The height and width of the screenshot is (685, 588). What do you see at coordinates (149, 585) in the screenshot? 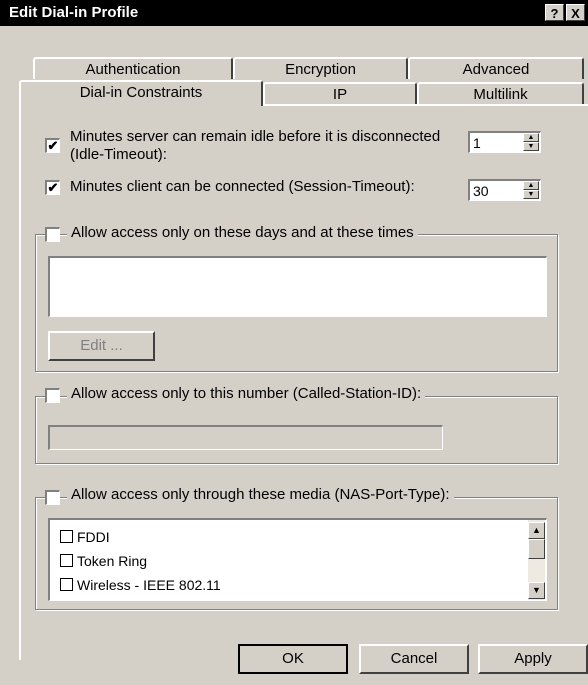
I see `list-item-label: Wireless - IEEE 802.11` at bounding box center [149, 585].